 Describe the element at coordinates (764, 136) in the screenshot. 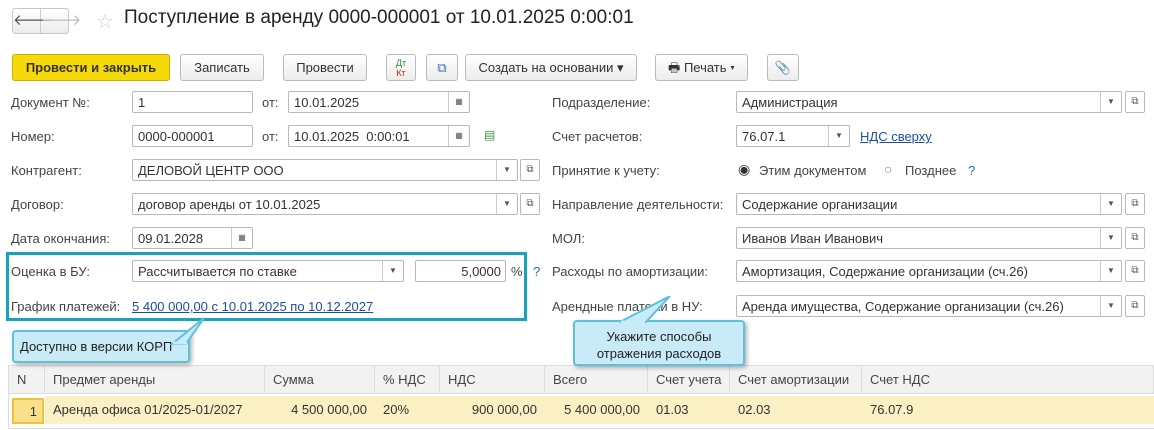

I see `account-value: 76.07.1` at that location.